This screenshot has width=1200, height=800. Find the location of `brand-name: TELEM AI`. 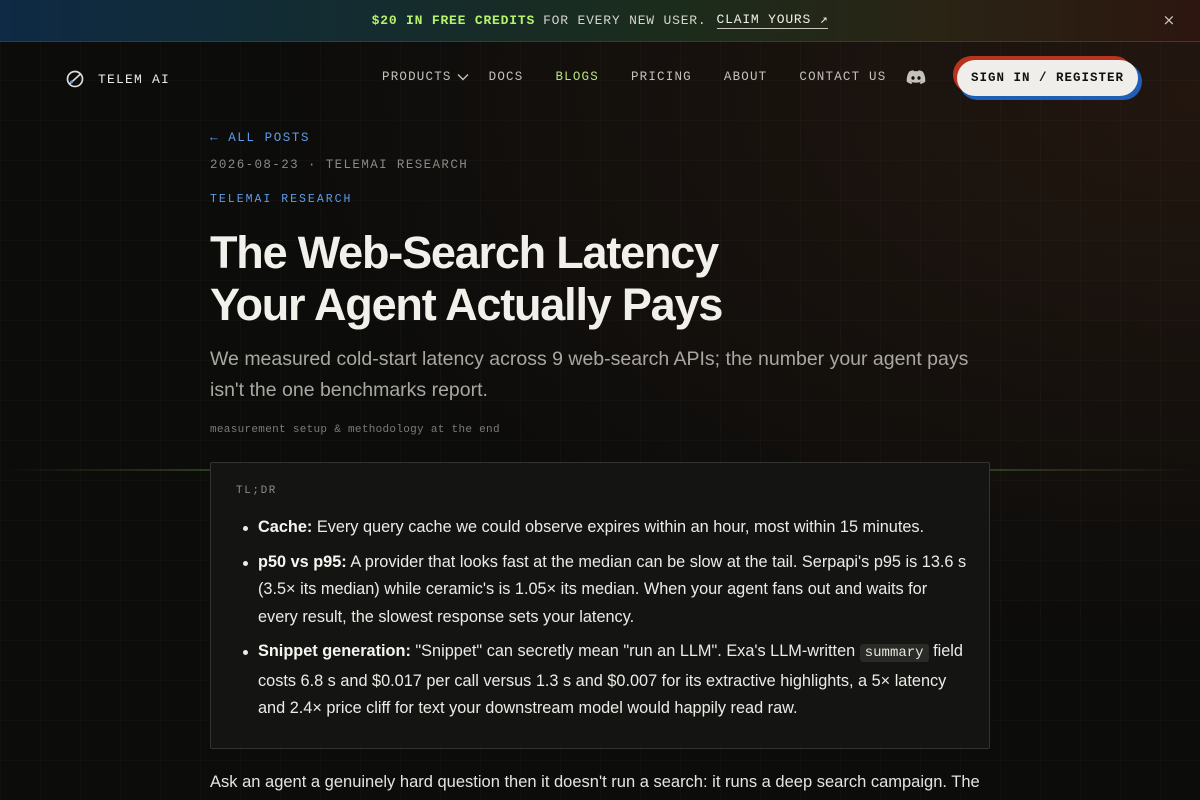

brand-name: TELEM AI is located at coordinates (134, 79).